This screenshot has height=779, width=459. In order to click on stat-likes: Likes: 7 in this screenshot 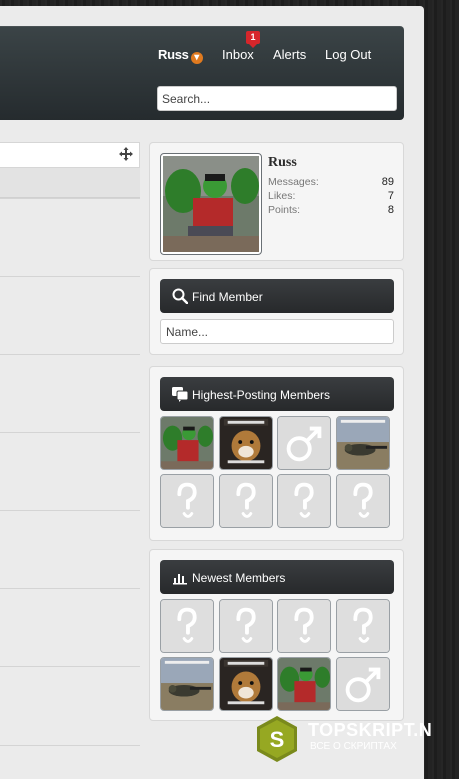, I will do `click(331, 196)`.